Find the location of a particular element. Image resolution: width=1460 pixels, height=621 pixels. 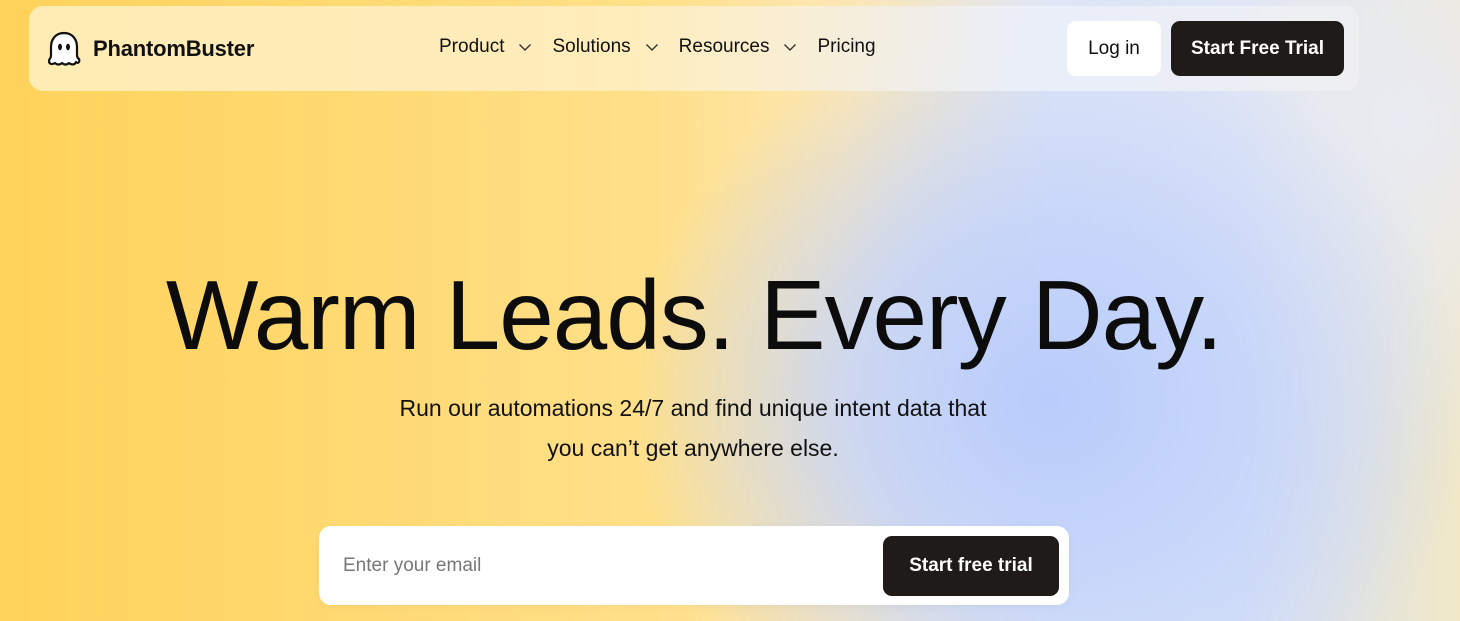

brand: PhantomBuster is located at coordinates (150, 49).